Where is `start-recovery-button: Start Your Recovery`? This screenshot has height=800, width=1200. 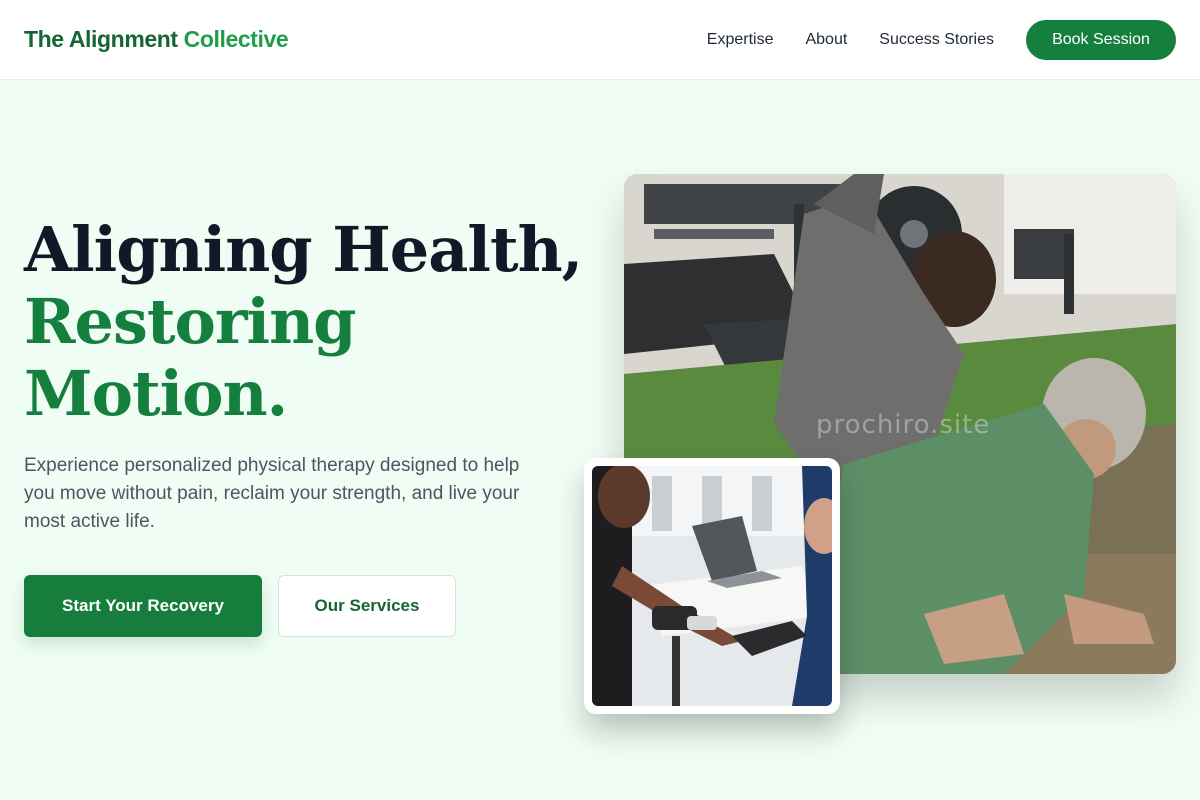
start-recovery-button: Start Your Recovery is located at coordinates (143, 606).